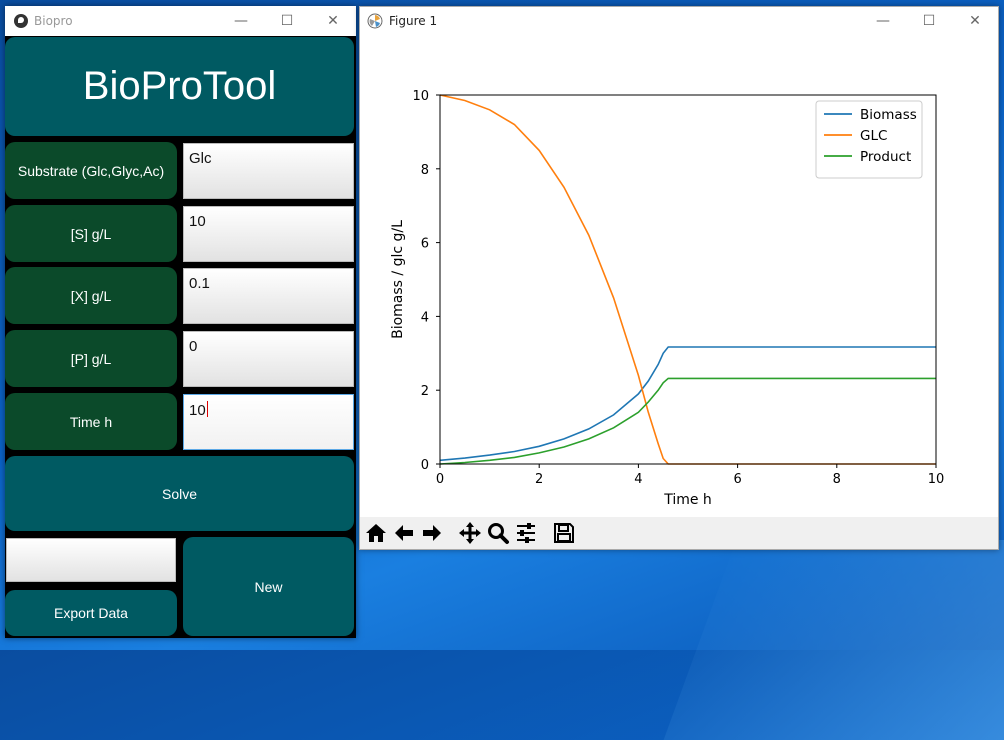  What do you see at coordinates (539, 479) in the screenshot?
I see `x-tick-label: 2` at bounding box center [539, 479].